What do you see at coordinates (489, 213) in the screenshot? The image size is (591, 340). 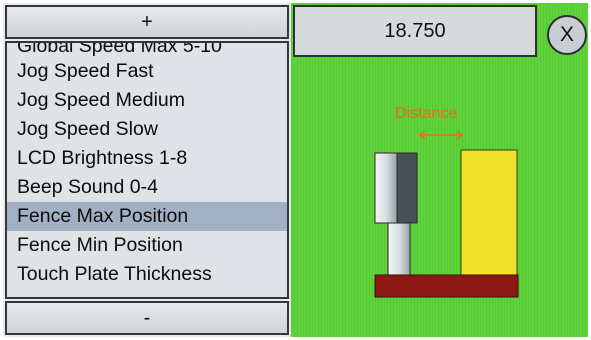 I see `fence-block` at bounding box center [489, 213].